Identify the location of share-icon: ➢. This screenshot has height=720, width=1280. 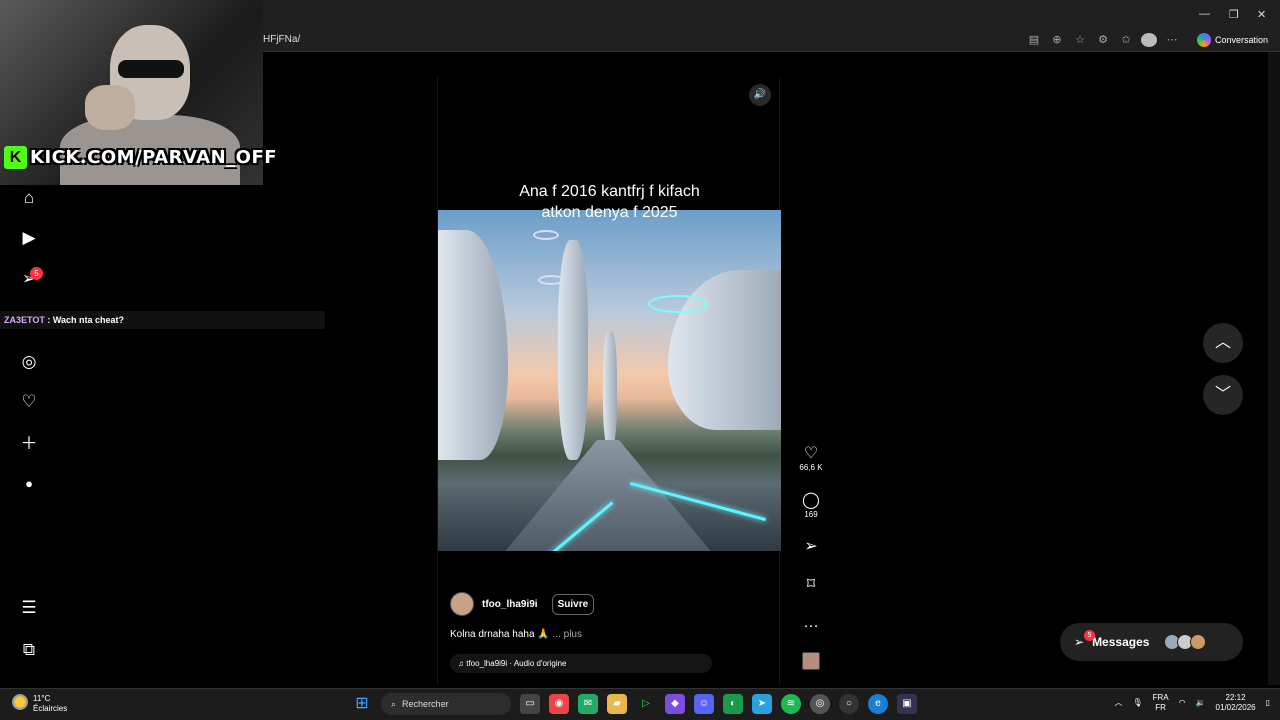
(811, 547).